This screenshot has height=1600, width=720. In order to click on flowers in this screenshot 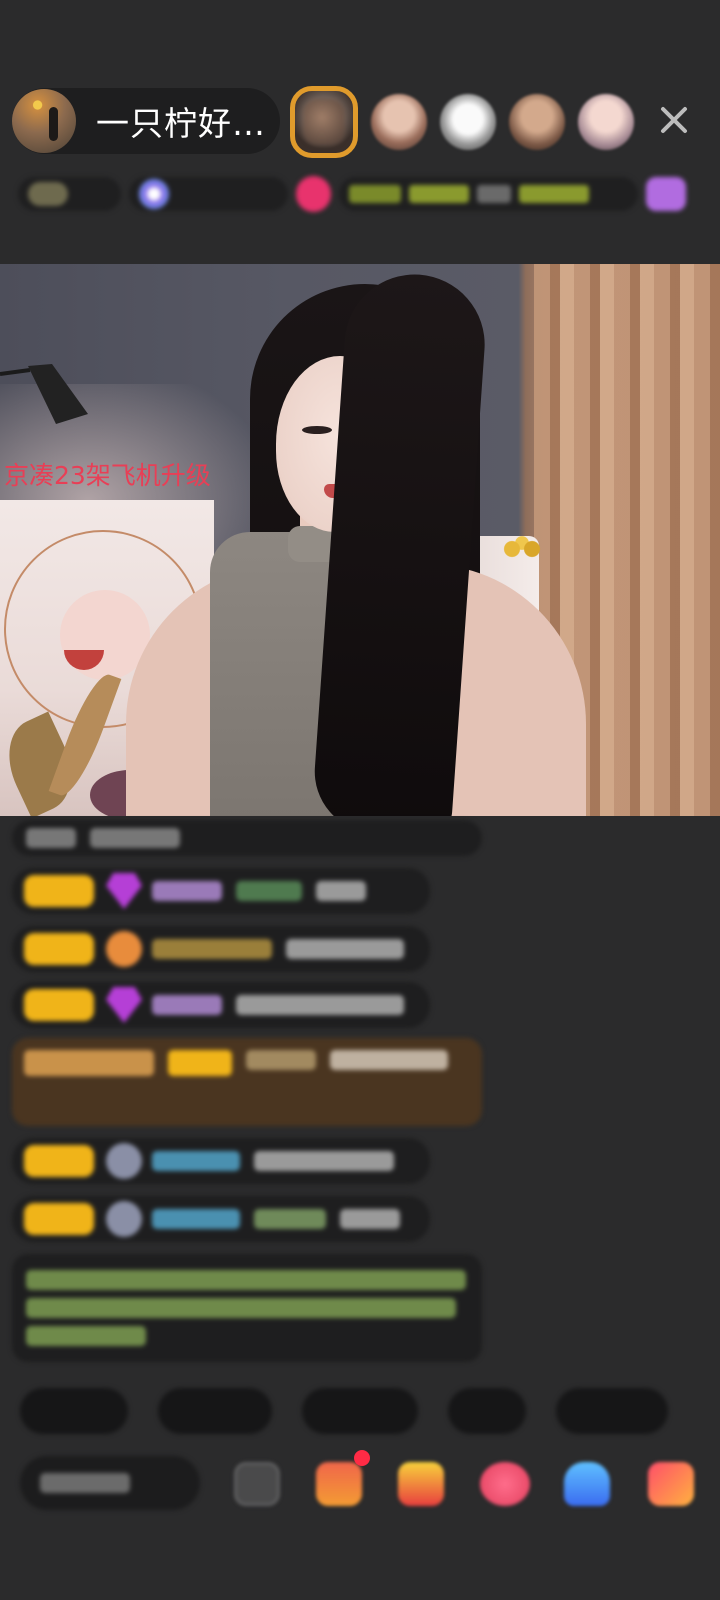, I will do `click(522, 549)`.